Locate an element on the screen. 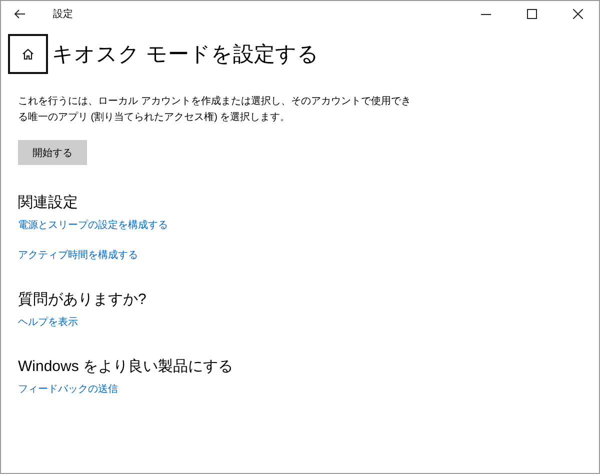 The height and width of the screenshot is (474, 600). page-title: キオスク モードを設定する is located at coordinates (185, 55).